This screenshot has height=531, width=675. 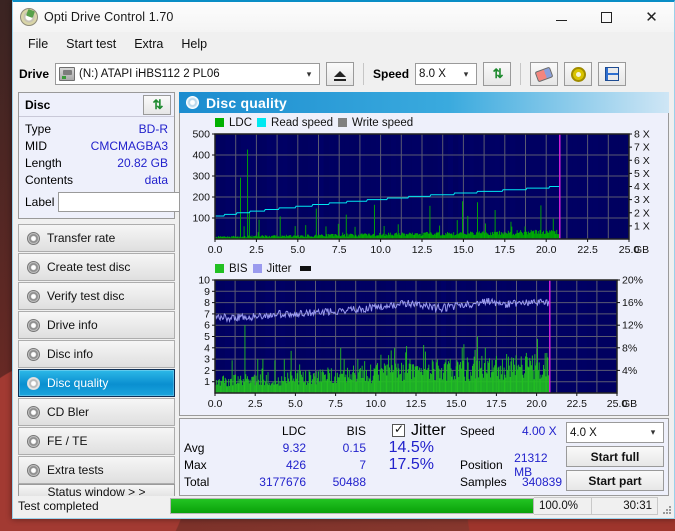 What do you see at coordinates (411, 464) in the screenshot?
I see `jitter-max: 17.5%` at bounding box center [411, 464].